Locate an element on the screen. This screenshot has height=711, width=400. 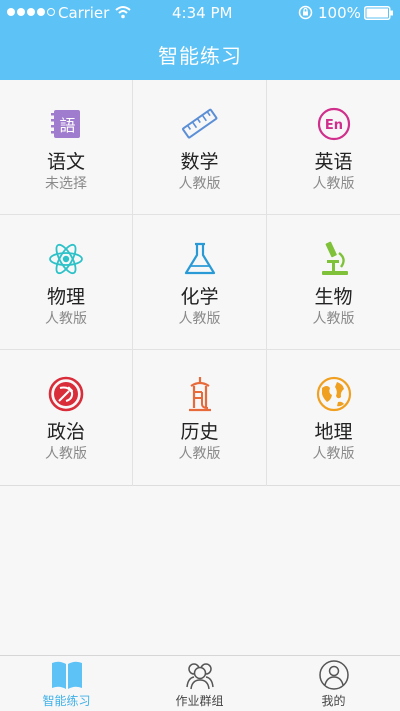
wifi-icon is located at coordinates (123, 12).